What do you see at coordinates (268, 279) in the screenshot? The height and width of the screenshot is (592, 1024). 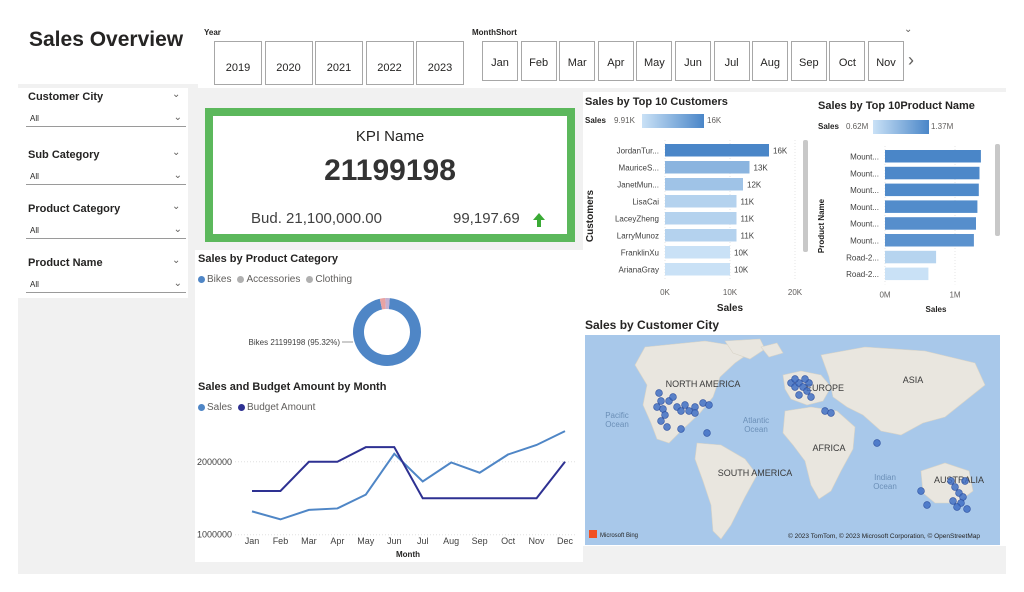 I see `legend-item-accessories: Accessories` at bounding box center [268, 279].